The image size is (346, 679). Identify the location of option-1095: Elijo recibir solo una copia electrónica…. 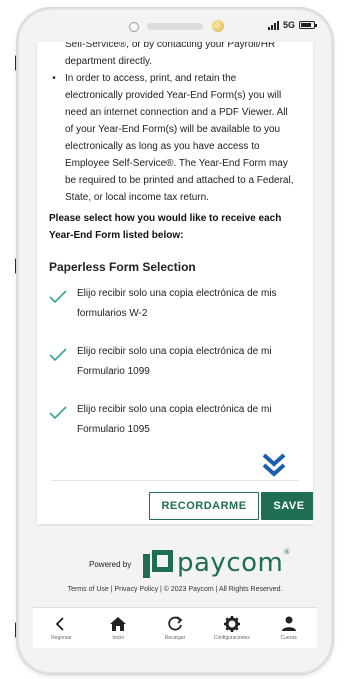
(177, 420).